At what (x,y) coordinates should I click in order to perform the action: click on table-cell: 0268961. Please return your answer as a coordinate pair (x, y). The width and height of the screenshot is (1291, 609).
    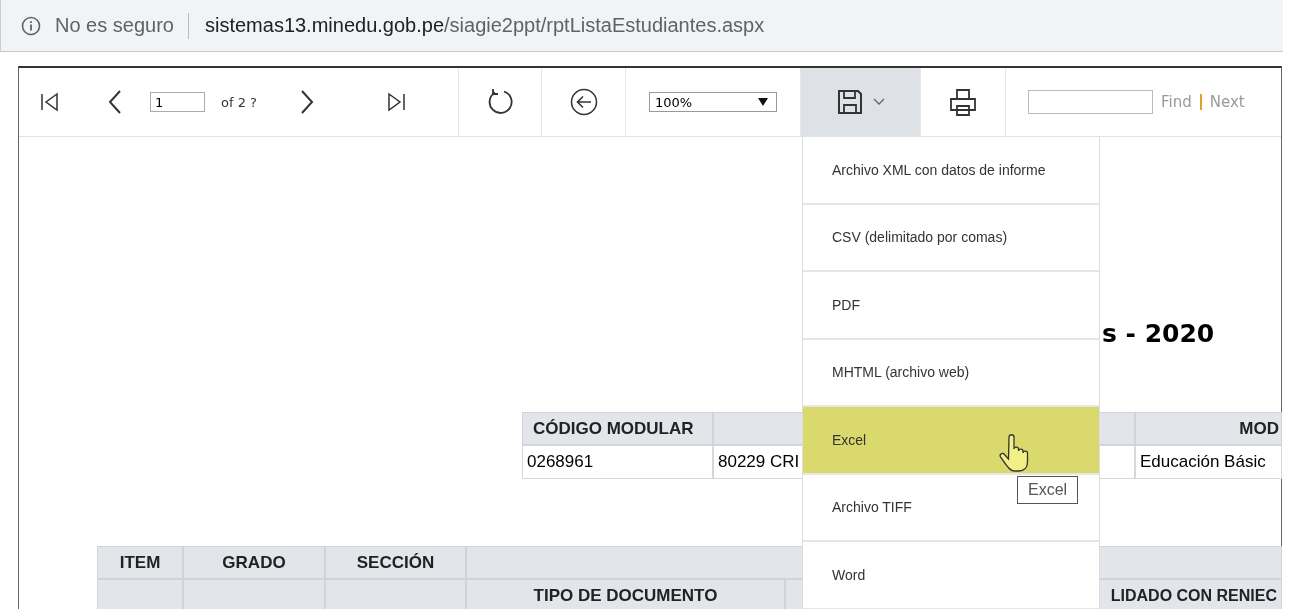
    Looking at the image, I should click on (617, 462).